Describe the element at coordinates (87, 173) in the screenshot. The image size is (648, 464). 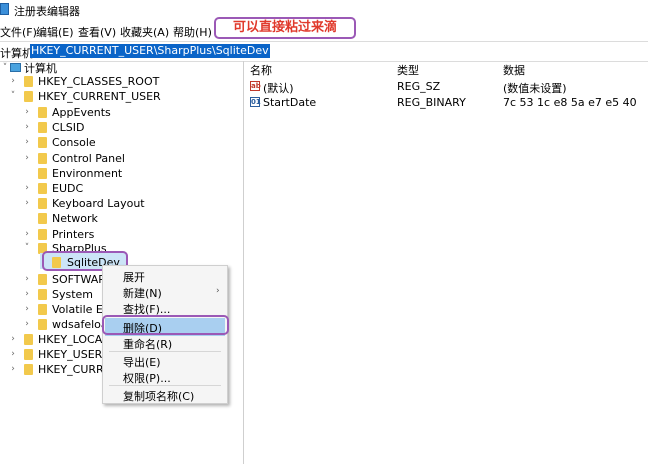
I see `tree-label: Environment` at that location.